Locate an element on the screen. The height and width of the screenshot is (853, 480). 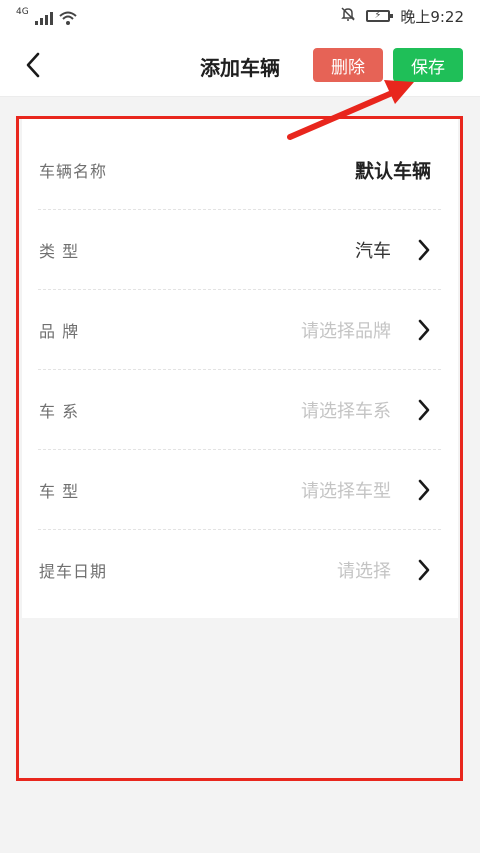
status-left: 4G is located at coordinates (46, 16).